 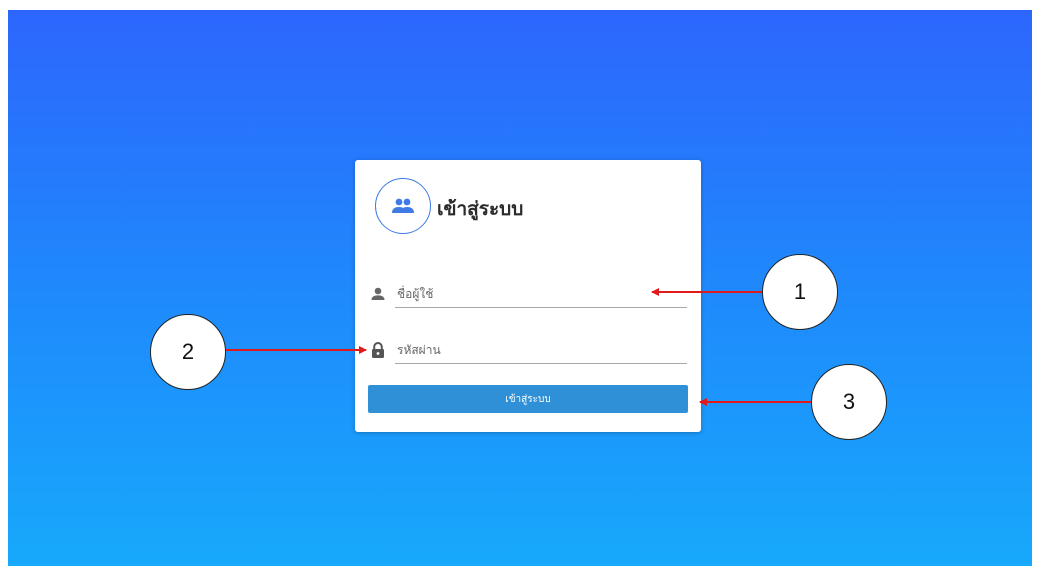 What do you see at coordinates (800, 292) in the screenshot?
I see `annotation-callout-1: 1` at bounding box center [800, 292].